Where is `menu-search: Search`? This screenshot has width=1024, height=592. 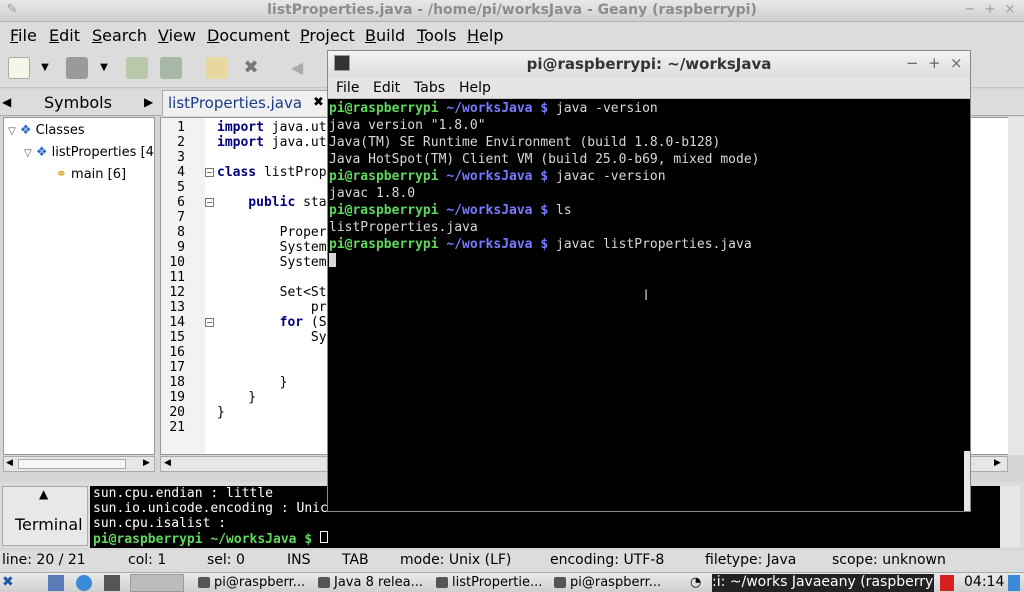
menu-search: Search is located at coordinates (119, 35).